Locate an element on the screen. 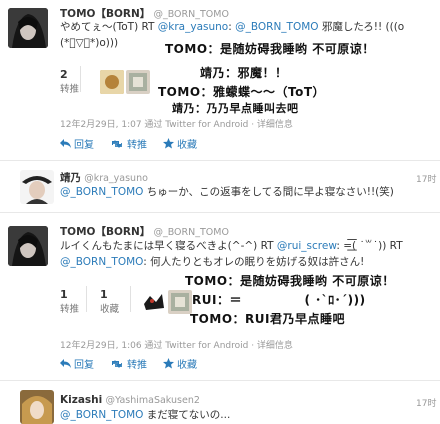 This screenshot has height=424, width=440. favorite-count-number: 1 is located at coordinates (104, 294).